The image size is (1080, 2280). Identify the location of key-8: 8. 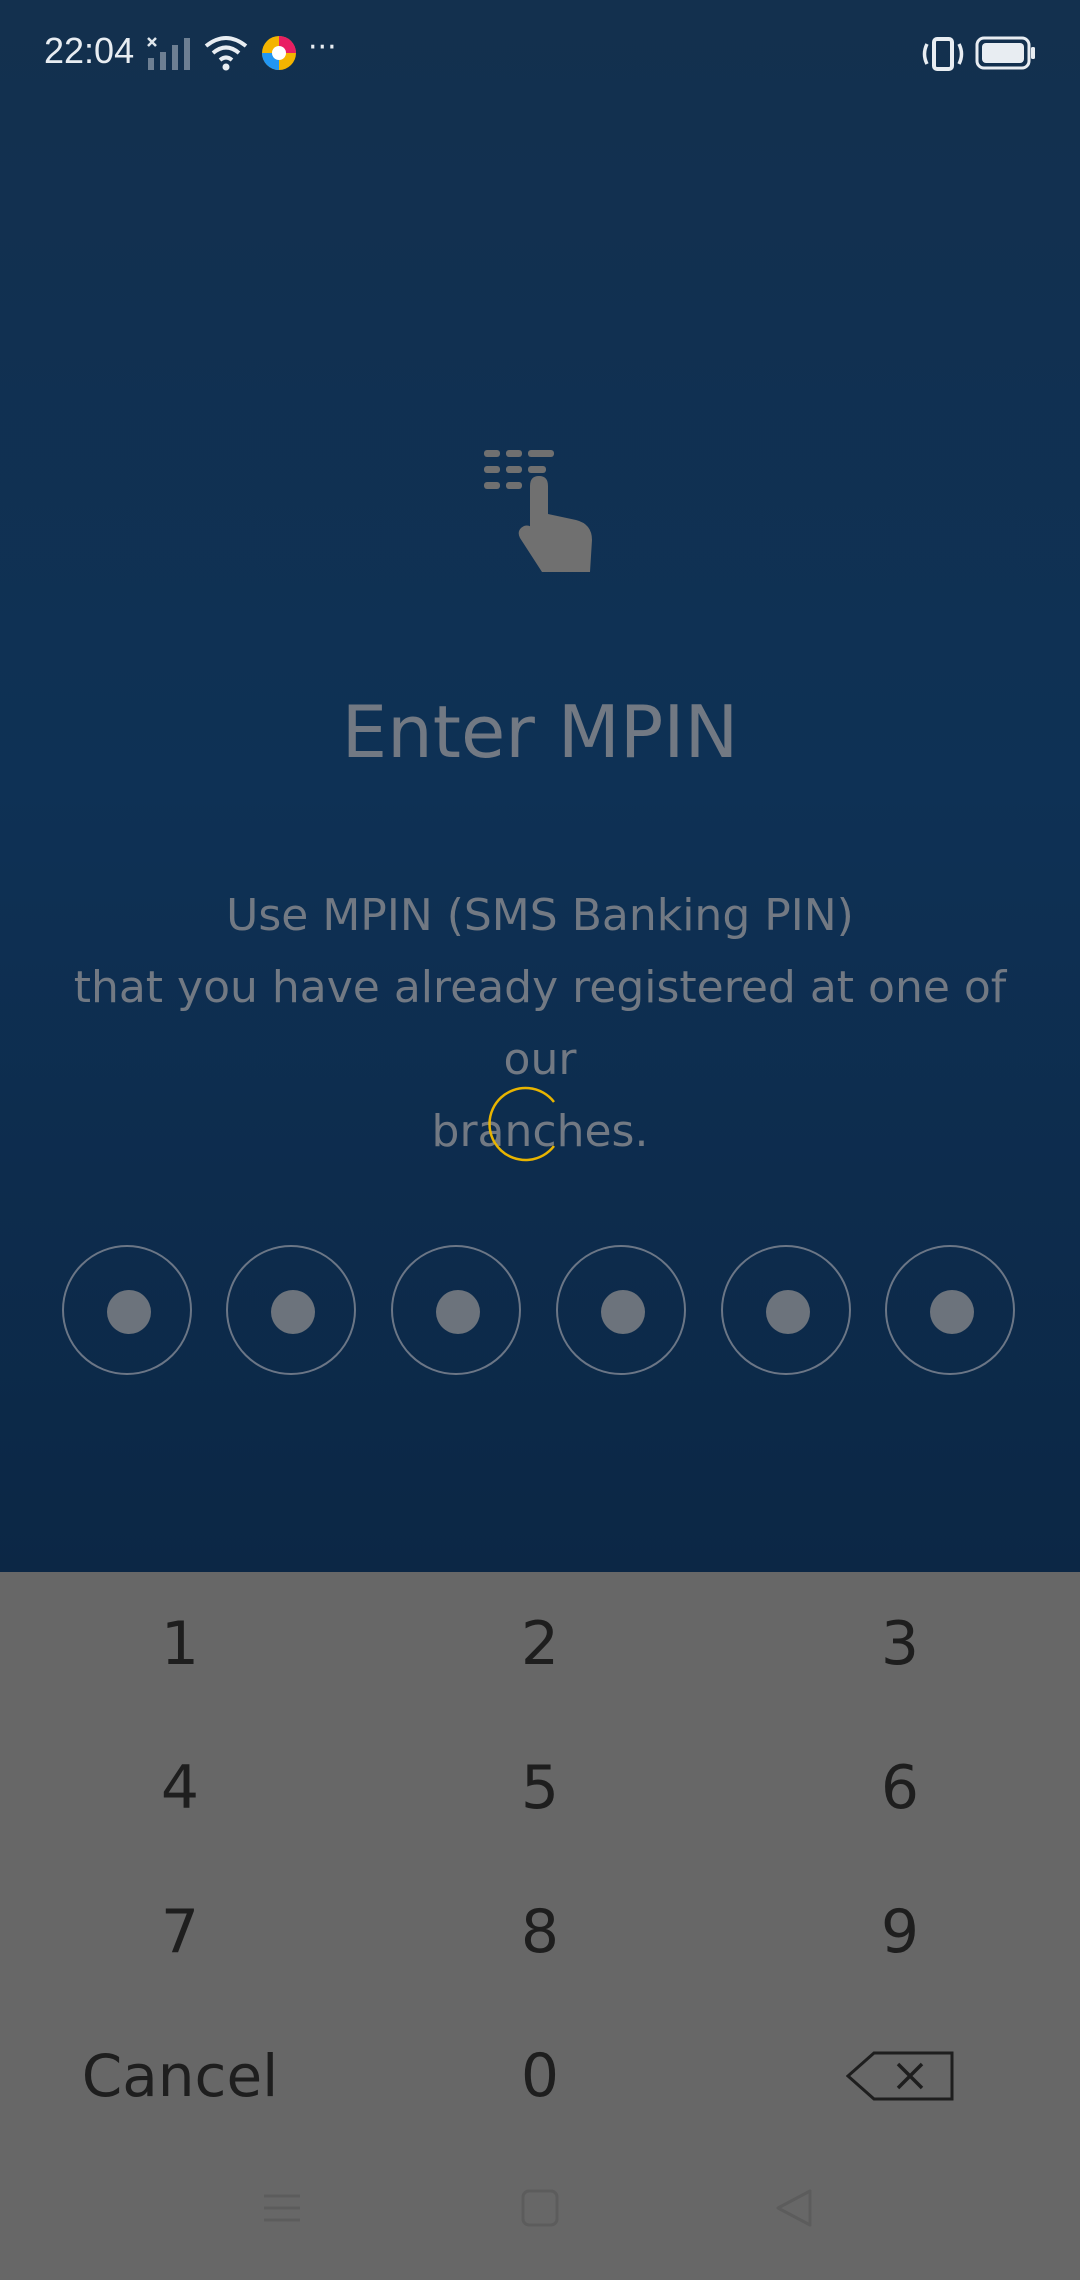
(540, 1932).